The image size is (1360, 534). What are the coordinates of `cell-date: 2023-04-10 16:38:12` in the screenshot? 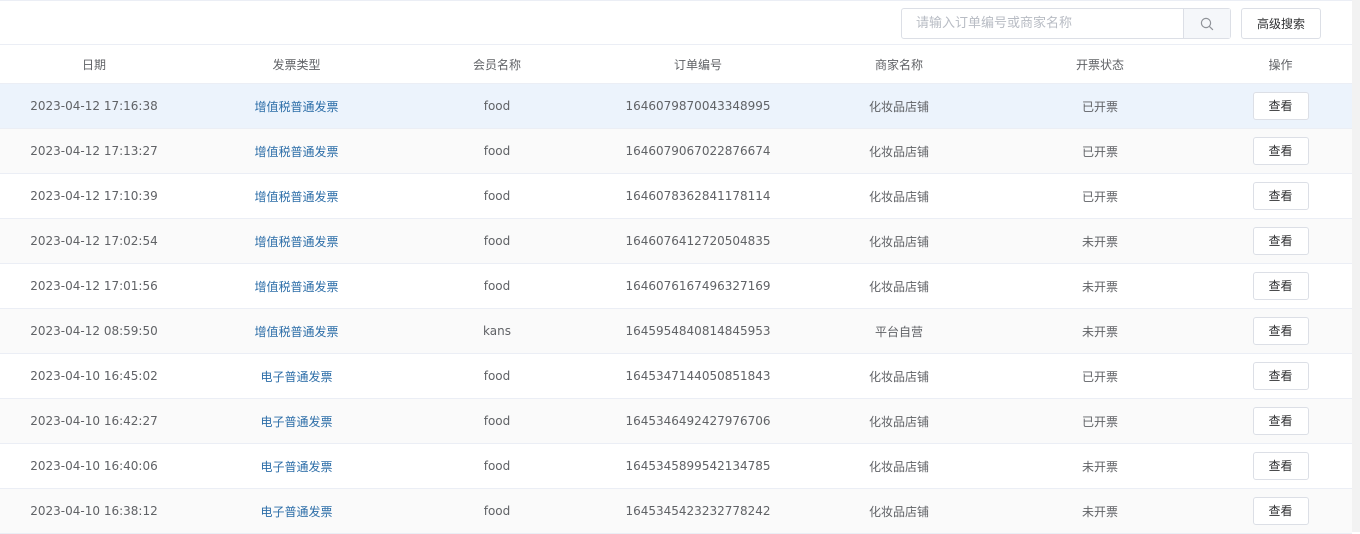 It's located at (94, 511).